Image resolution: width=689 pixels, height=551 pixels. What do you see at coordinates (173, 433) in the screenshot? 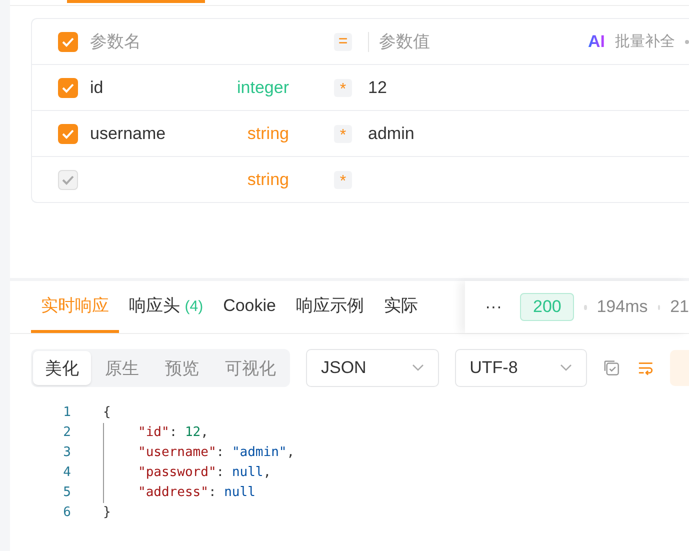
I see `code-line: "id": 12,` at bounding box center [173, 433].